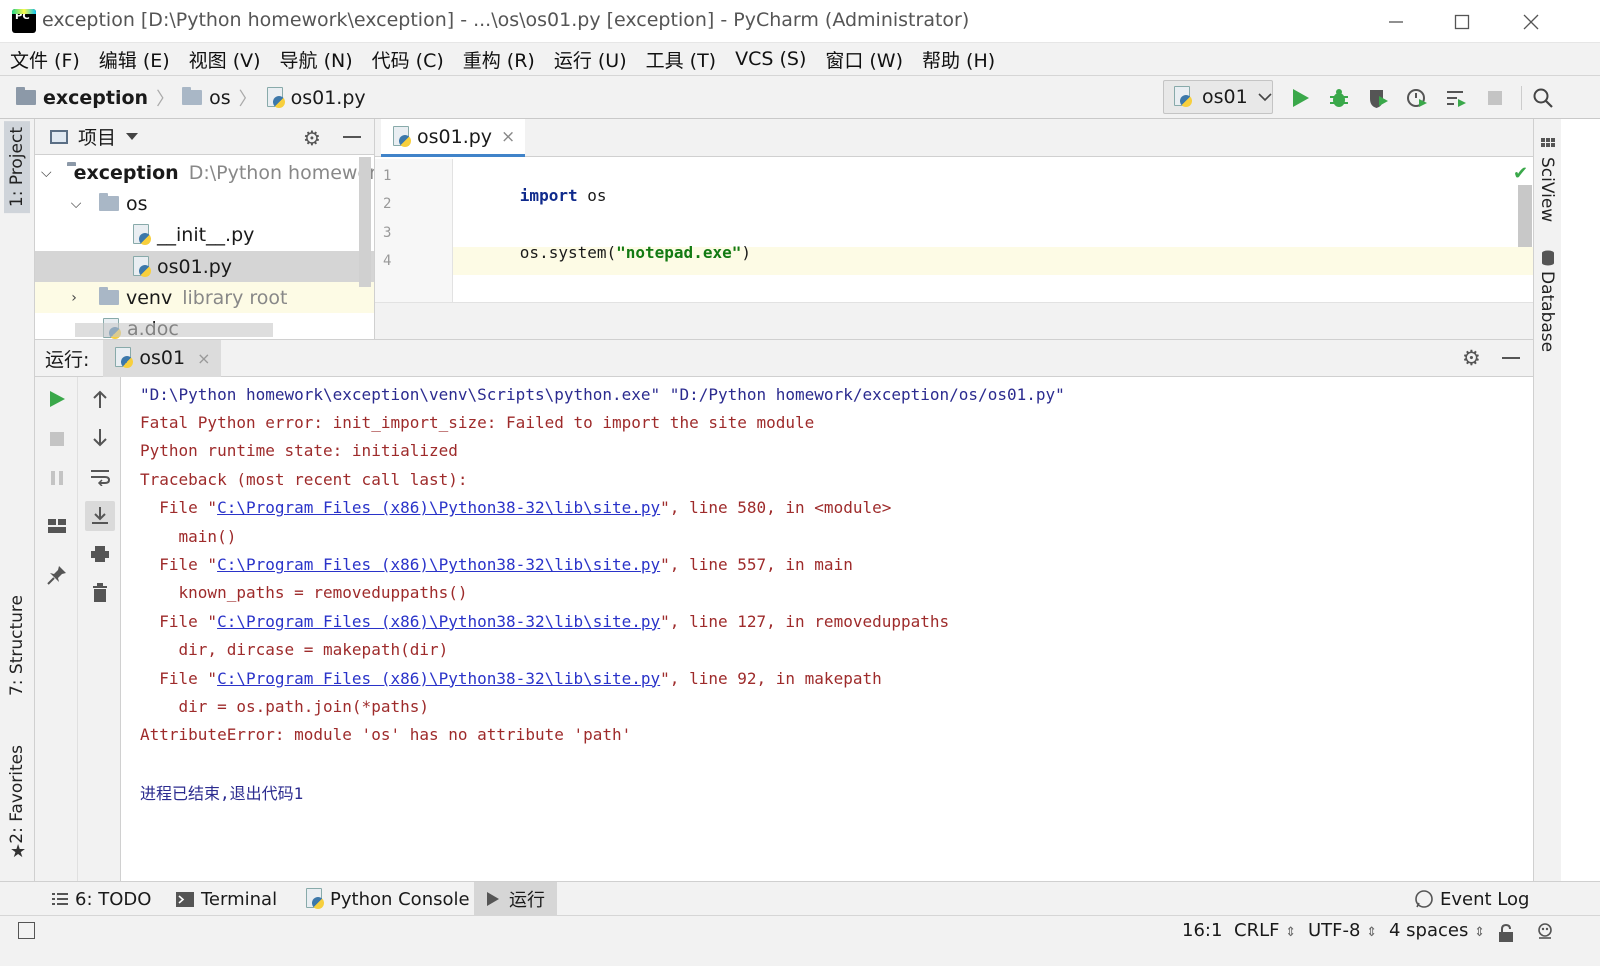 This screenshot has height=966, width=1600. Describe the element at coordinates (315, 97) in the screenshot. I see `breadcrumb-file: os01.py` at that location.